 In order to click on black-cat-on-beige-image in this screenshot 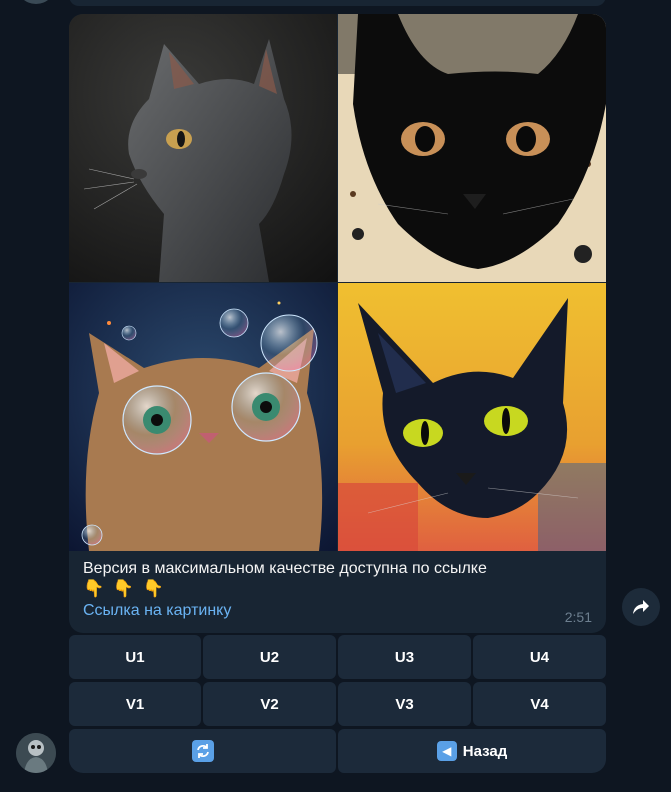, I will do `click(472, 148)`.